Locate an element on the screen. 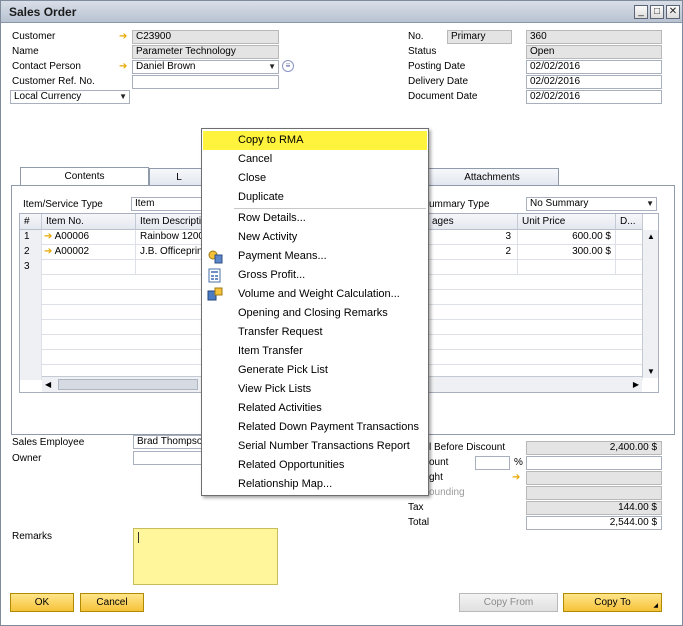 The height and width of the screenshot is (626, 683). item-no-cell is located at coordinates (89, 267).